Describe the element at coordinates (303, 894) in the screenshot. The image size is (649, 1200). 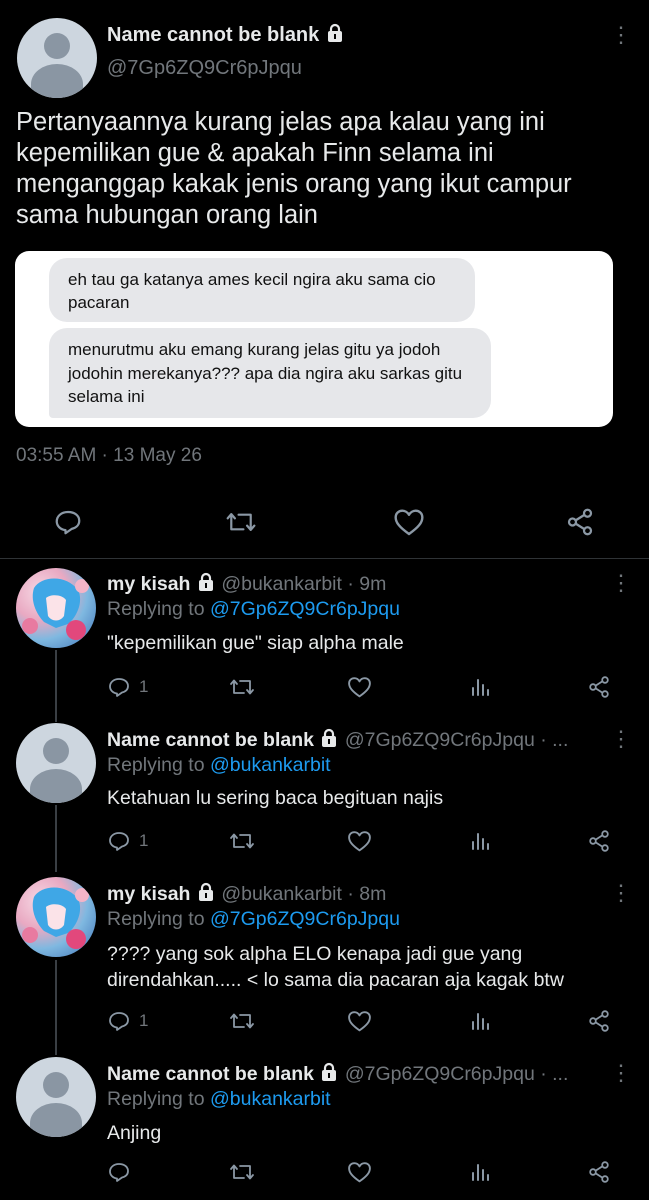
I see `handle-time: @bukankarbit · 8m` at that location.